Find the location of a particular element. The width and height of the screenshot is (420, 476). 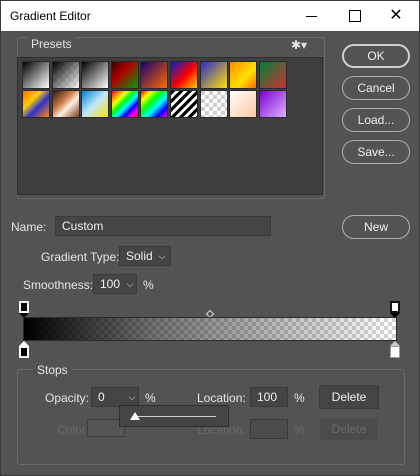

opacity-label: Opacity: is located at coordinates (67, 398).